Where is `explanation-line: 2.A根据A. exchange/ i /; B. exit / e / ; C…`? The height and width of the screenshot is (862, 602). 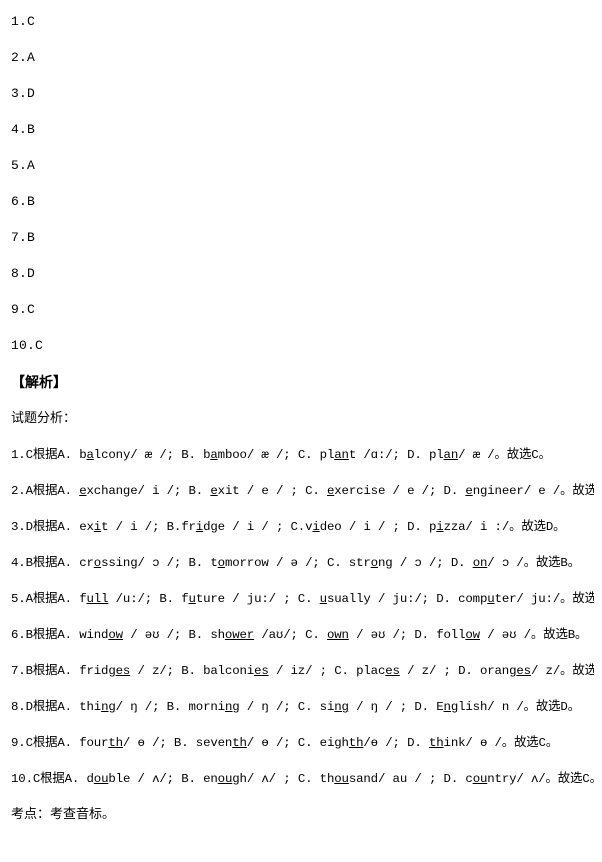 explanation-line: 2.A根据A. exchange/ i /; B. exit / e / ; C… is located at coordinates (301, 500).